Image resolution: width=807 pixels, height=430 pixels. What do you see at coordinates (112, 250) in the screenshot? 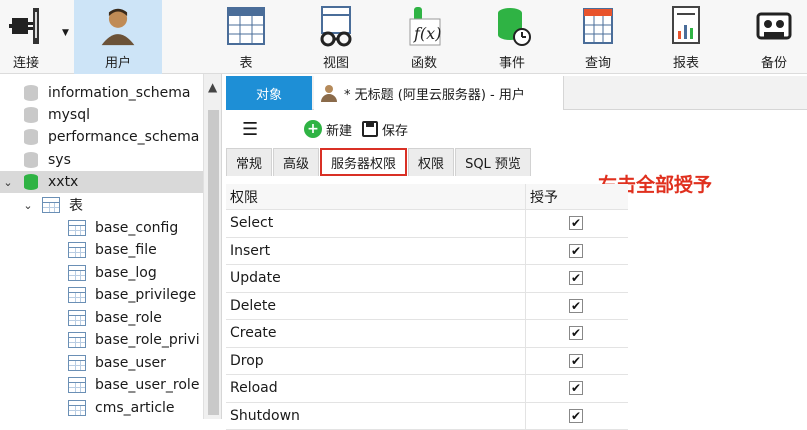
I see `tree-item-table: base_file` at bounding box center [112, 250].